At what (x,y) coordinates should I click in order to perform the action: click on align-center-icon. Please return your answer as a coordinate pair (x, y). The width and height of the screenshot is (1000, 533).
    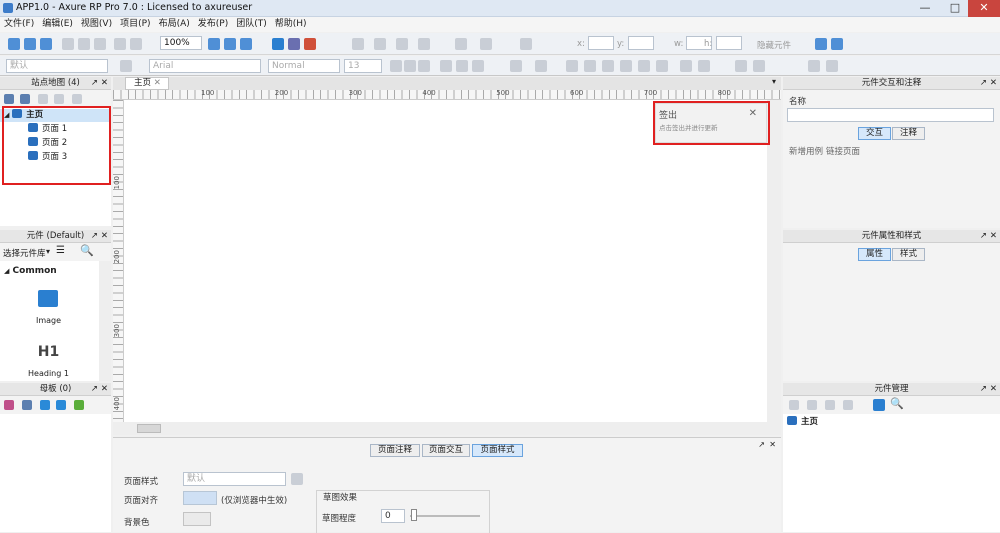
    Looking at the image, I should click on (462, 66).